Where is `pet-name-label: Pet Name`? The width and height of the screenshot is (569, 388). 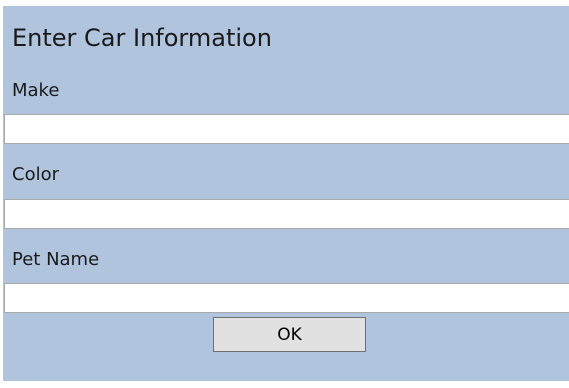 pet-name-label: Pet Name is located at coordinates (56, 259).